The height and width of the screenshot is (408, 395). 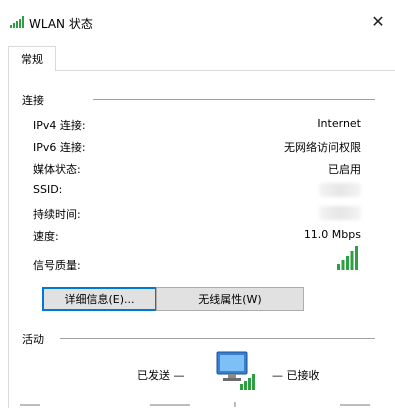 I want to click on speed-label: 速度:, so click(x=46, y=236).